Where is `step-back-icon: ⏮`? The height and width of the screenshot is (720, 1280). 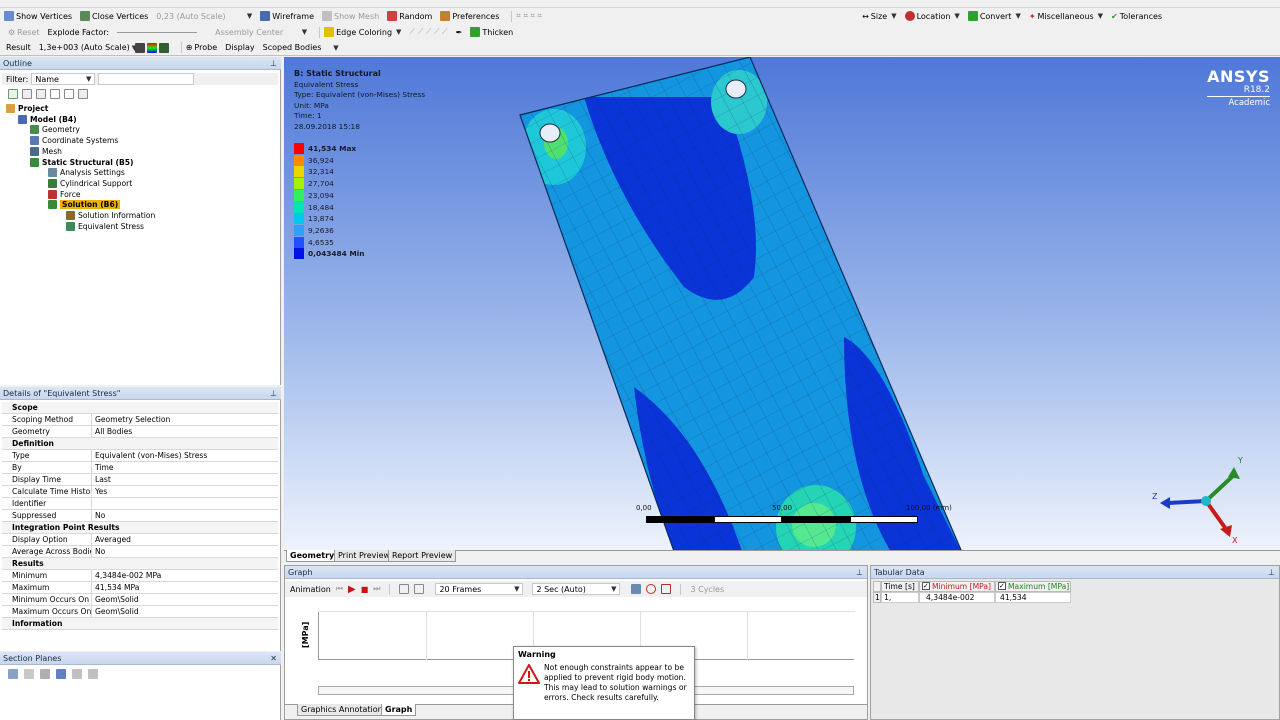 step-back-icon: ⏮ is located at coordinates (339, 589).